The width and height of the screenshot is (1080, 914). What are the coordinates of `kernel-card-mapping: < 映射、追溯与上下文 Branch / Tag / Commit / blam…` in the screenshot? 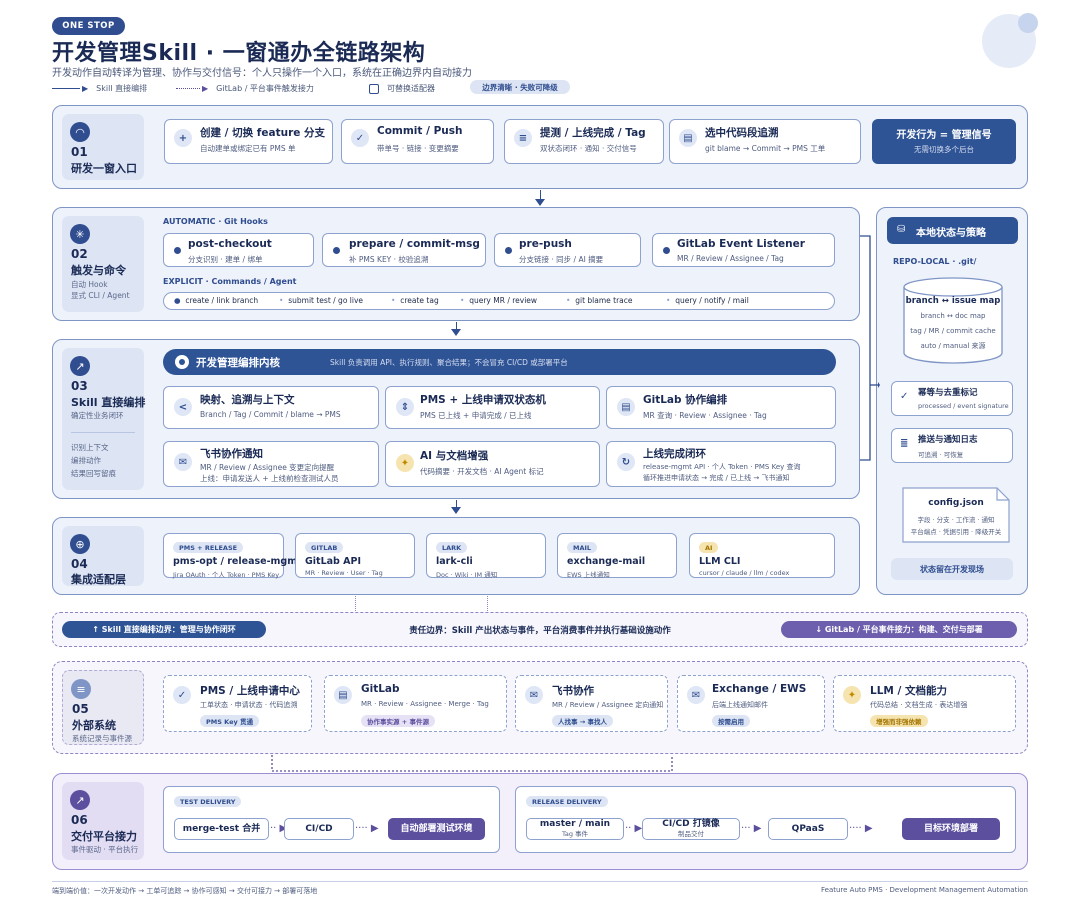 It's located at (271, 407).